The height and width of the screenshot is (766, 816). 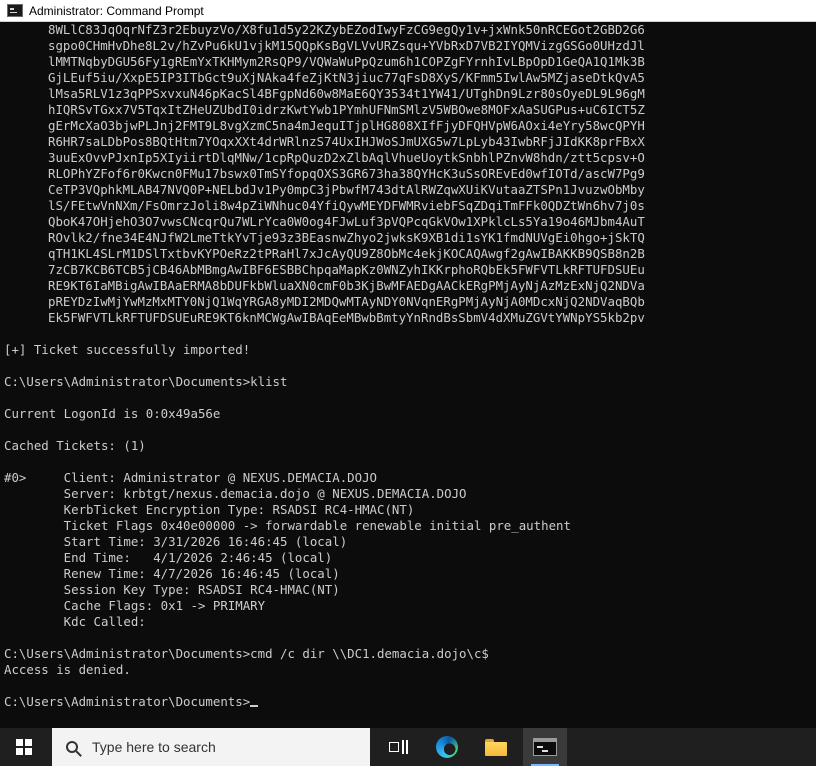 I want to click on task-view-icon, so click(x=398, y=747).